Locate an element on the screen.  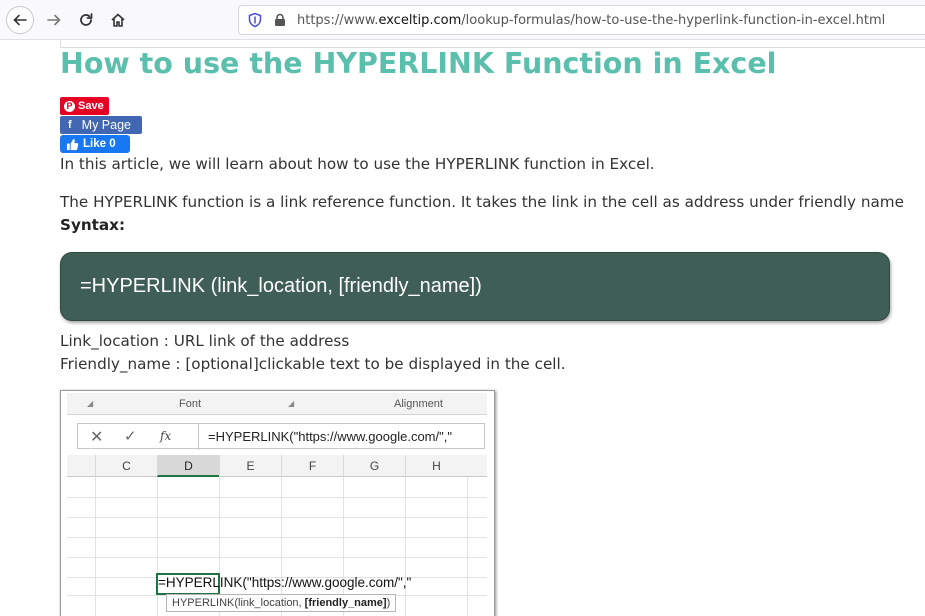
arrow-left-icon is located at coordinates (20, 20).